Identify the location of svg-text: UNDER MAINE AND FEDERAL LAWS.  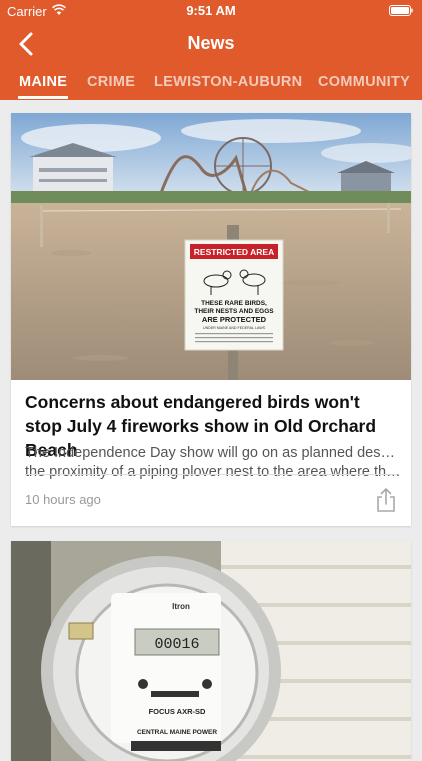
(234, 328).